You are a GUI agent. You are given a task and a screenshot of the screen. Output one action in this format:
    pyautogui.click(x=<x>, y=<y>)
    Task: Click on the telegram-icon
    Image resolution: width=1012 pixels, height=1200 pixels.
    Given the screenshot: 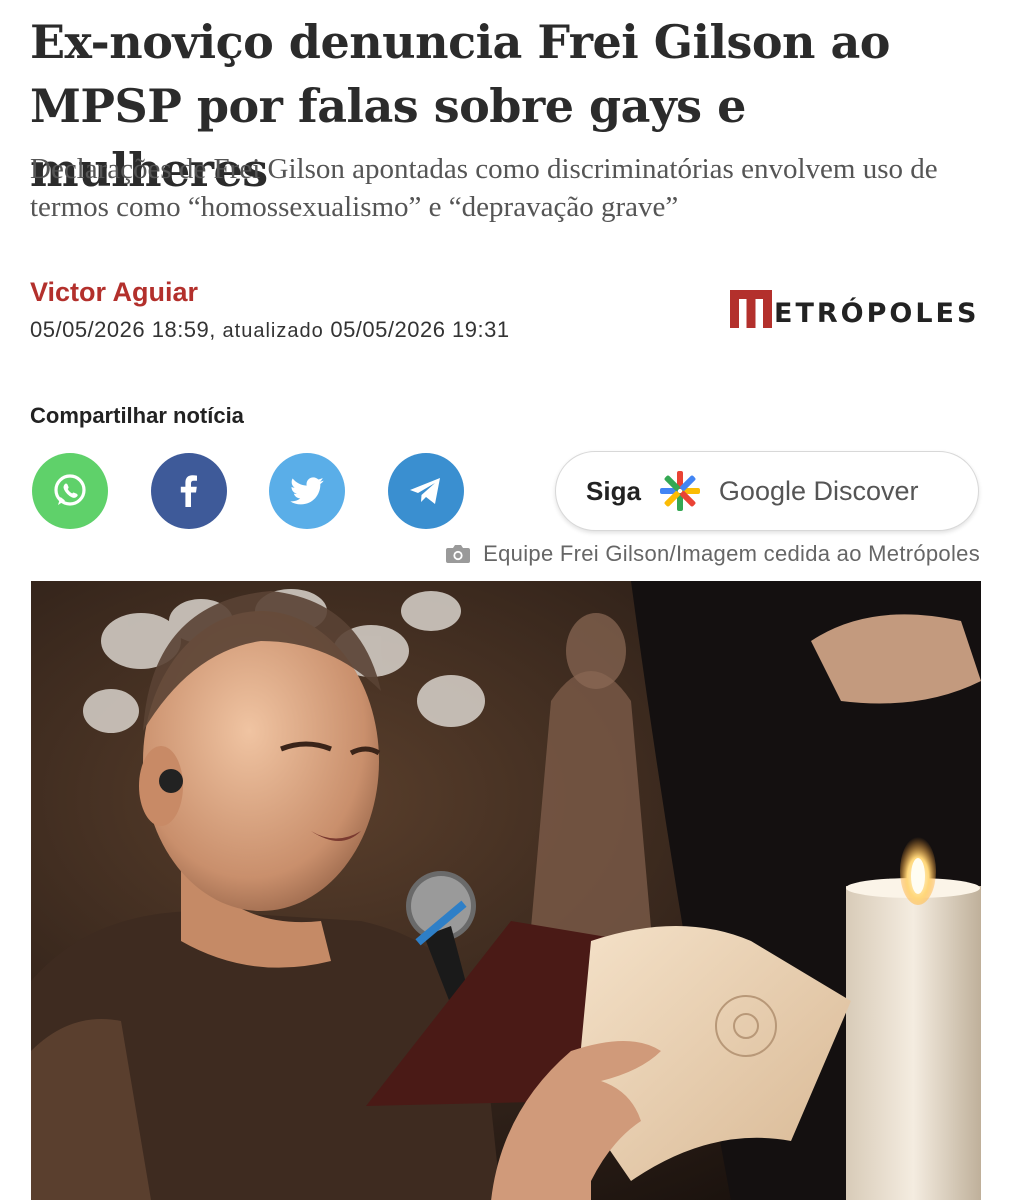 What is the action you would take?
    pyautogui.click(x=425, y=491)
    